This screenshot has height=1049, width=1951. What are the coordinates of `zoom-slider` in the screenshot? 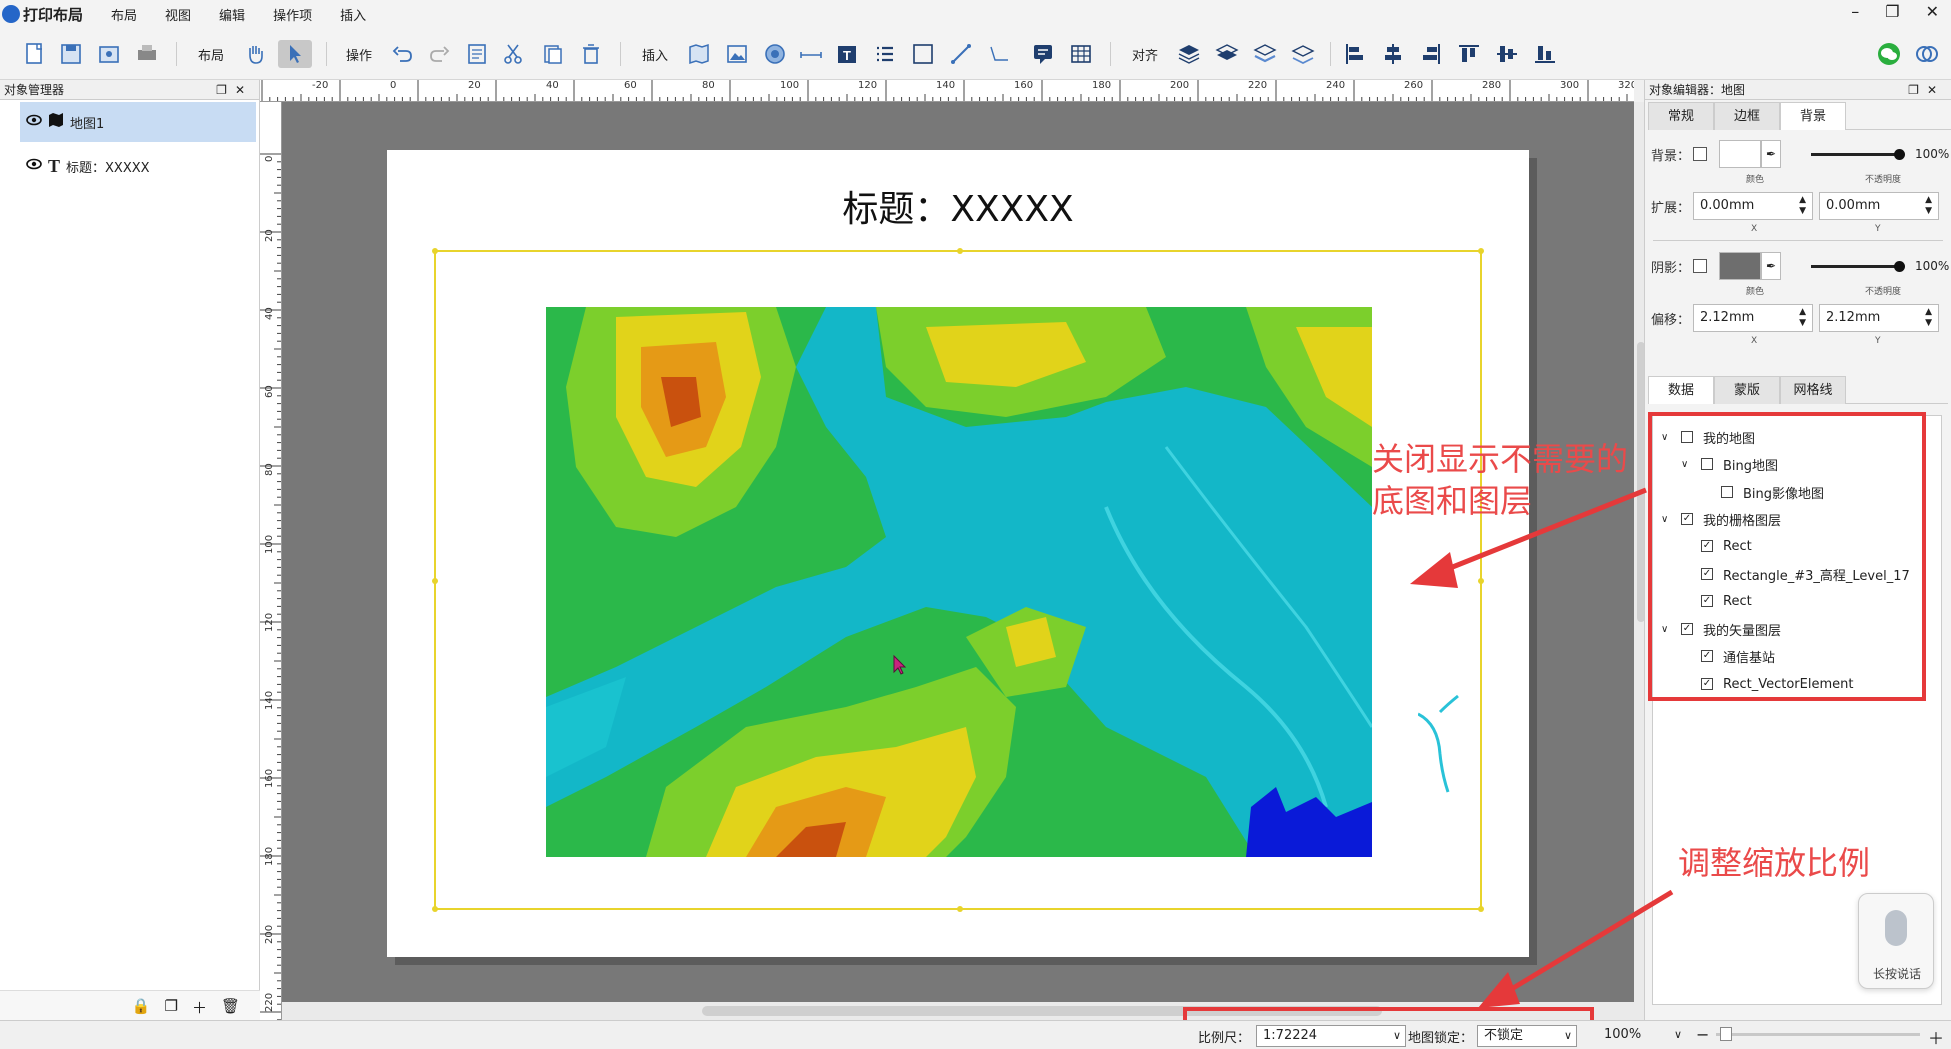 It's located at (1818, 1034).